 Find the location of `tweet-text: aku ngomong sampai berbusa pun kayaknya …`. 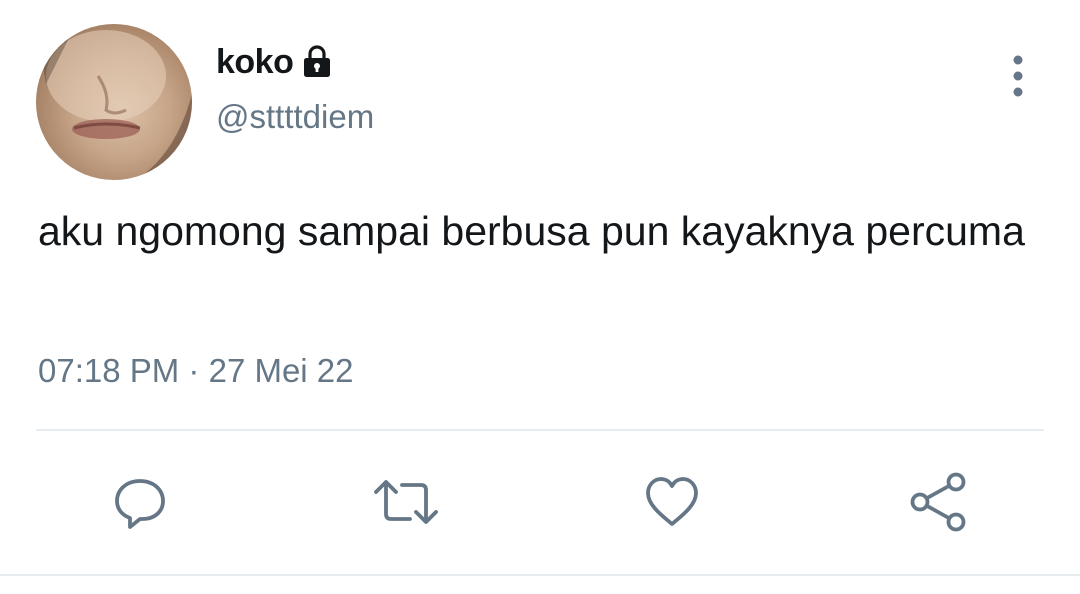

tweet-text: aku ngomong sampai berbusa pun kayaknya … is located at coordinates (531, 231).